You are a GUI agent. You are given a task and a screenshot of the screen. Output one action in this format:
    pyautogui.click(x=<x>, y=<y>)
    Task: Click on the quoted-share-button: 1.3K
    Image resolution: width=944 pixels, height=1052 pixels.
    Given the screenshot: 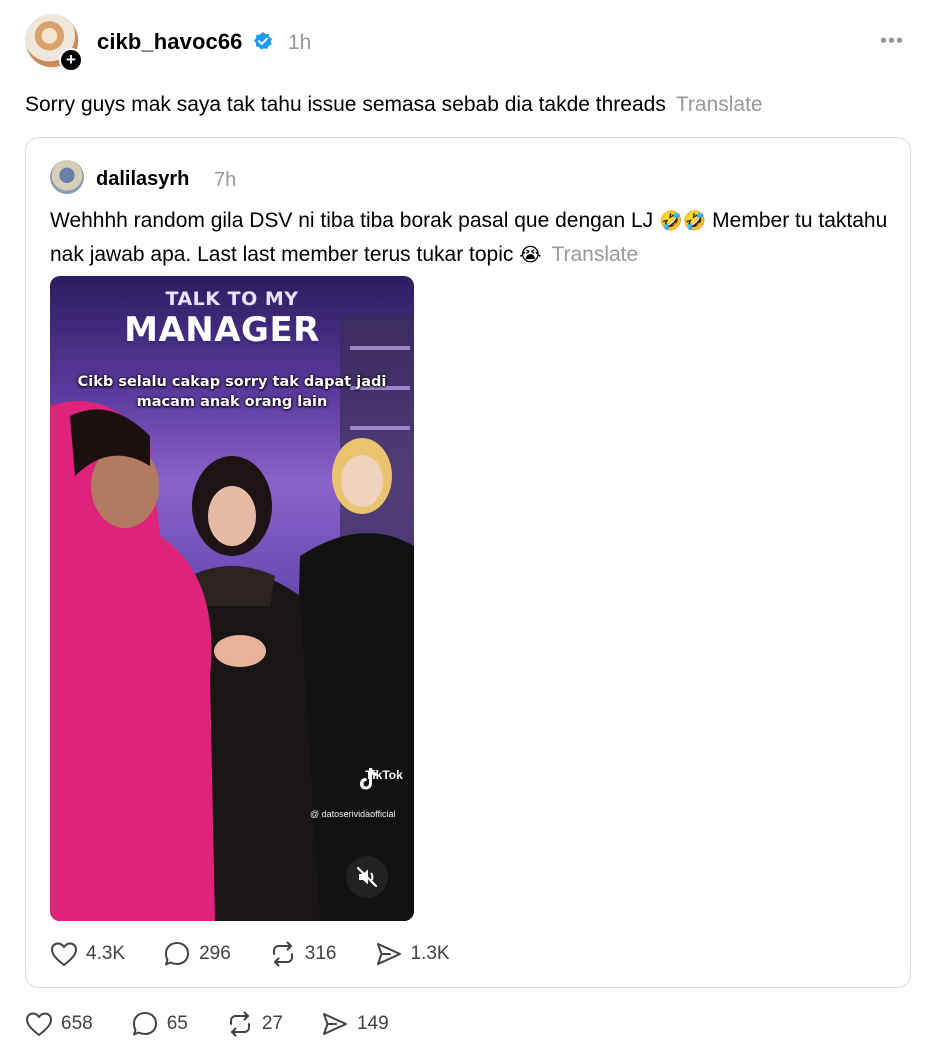 What is the action you would take?
    pyautogui.click(x=412, y=954)
    